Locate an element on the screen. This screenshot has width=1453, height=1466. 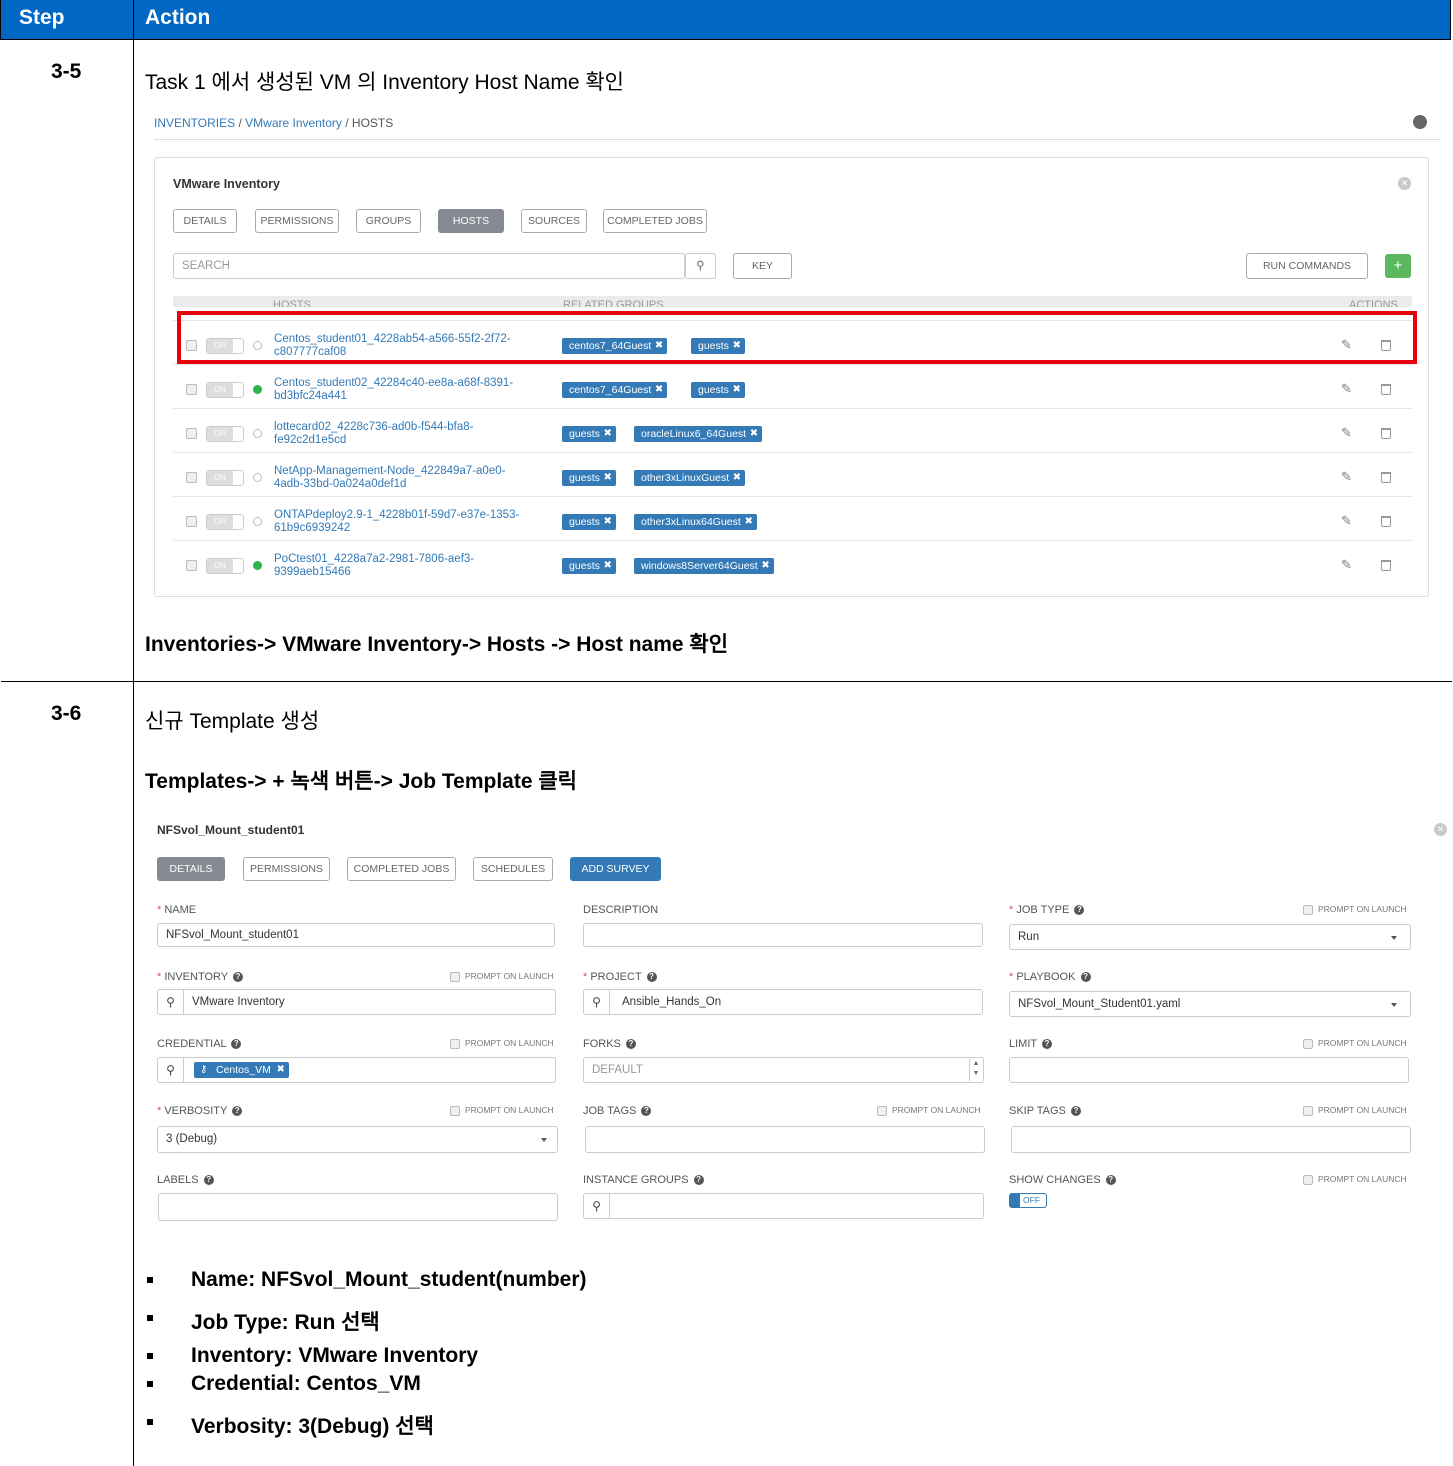
forks-label: FORKS ? is located at coordinates (609, 1044).